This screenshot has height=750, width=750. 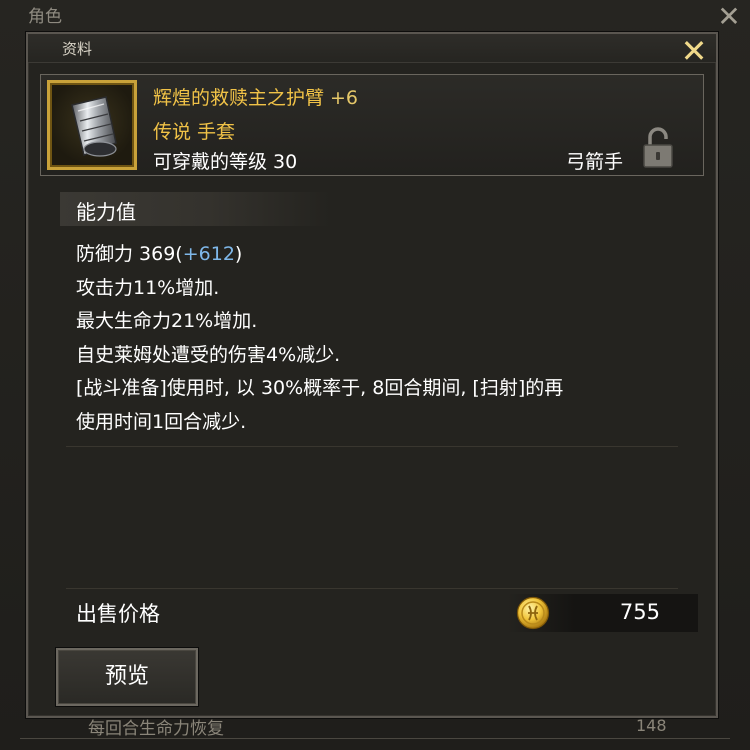 What do you see at coordinates (161, 421) in the screenshot?
I see `stat-line: 使用时间1回合减少.` at bounding box center [161, 421].